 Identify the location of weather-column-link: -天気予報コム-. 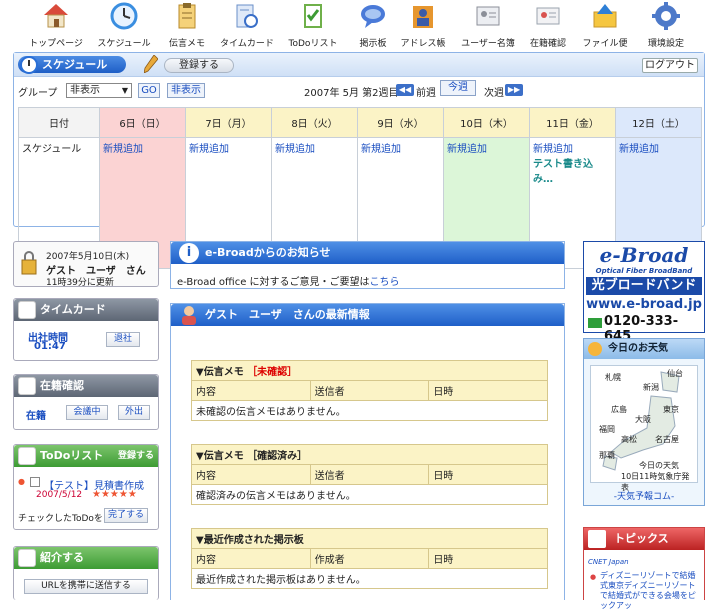
(644, 495).